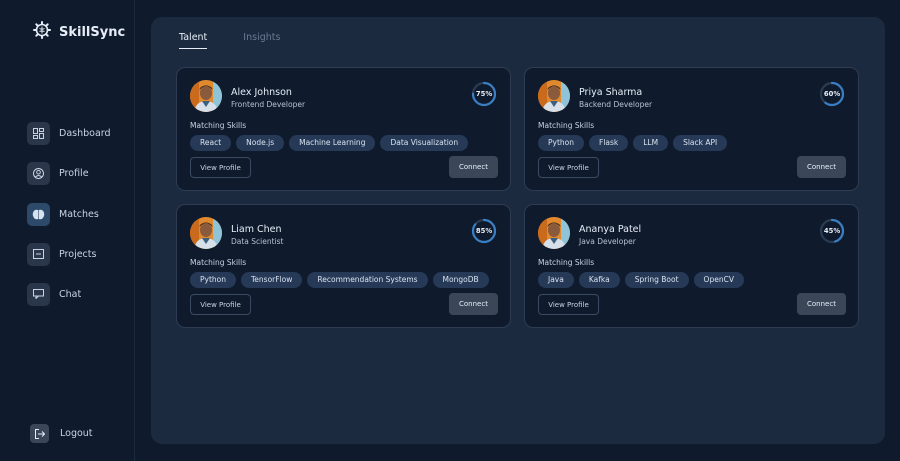 This screenshot has height=461, width=900. Describe the element at coordinates (616, 104) in the screenshot. I see `talent-role: Backend Developer` at that location.